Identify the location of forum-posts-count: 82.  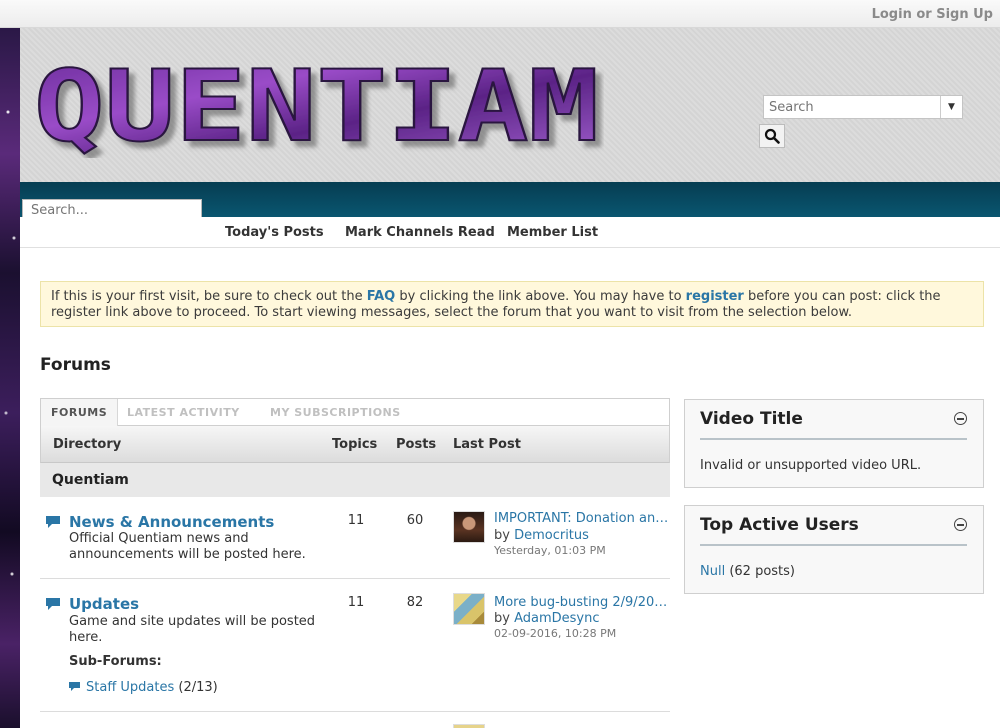
(415, 602).